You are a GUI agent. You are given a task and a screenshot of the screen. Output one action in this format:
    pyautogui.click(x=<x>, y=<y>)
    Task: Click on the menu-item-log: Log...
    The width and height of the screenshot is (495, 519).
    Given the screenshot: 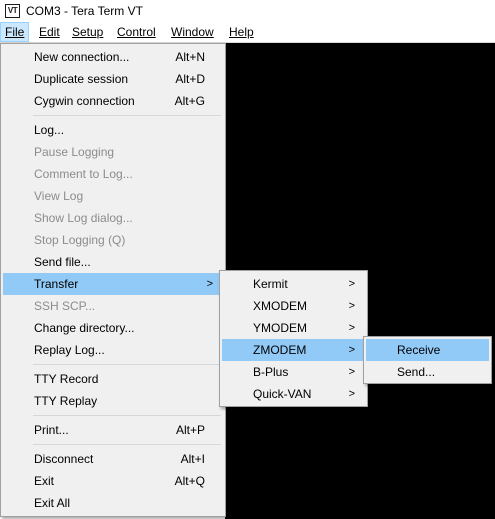 What is the action you would take?
    pyautogui.click(x=113, y=130)
    